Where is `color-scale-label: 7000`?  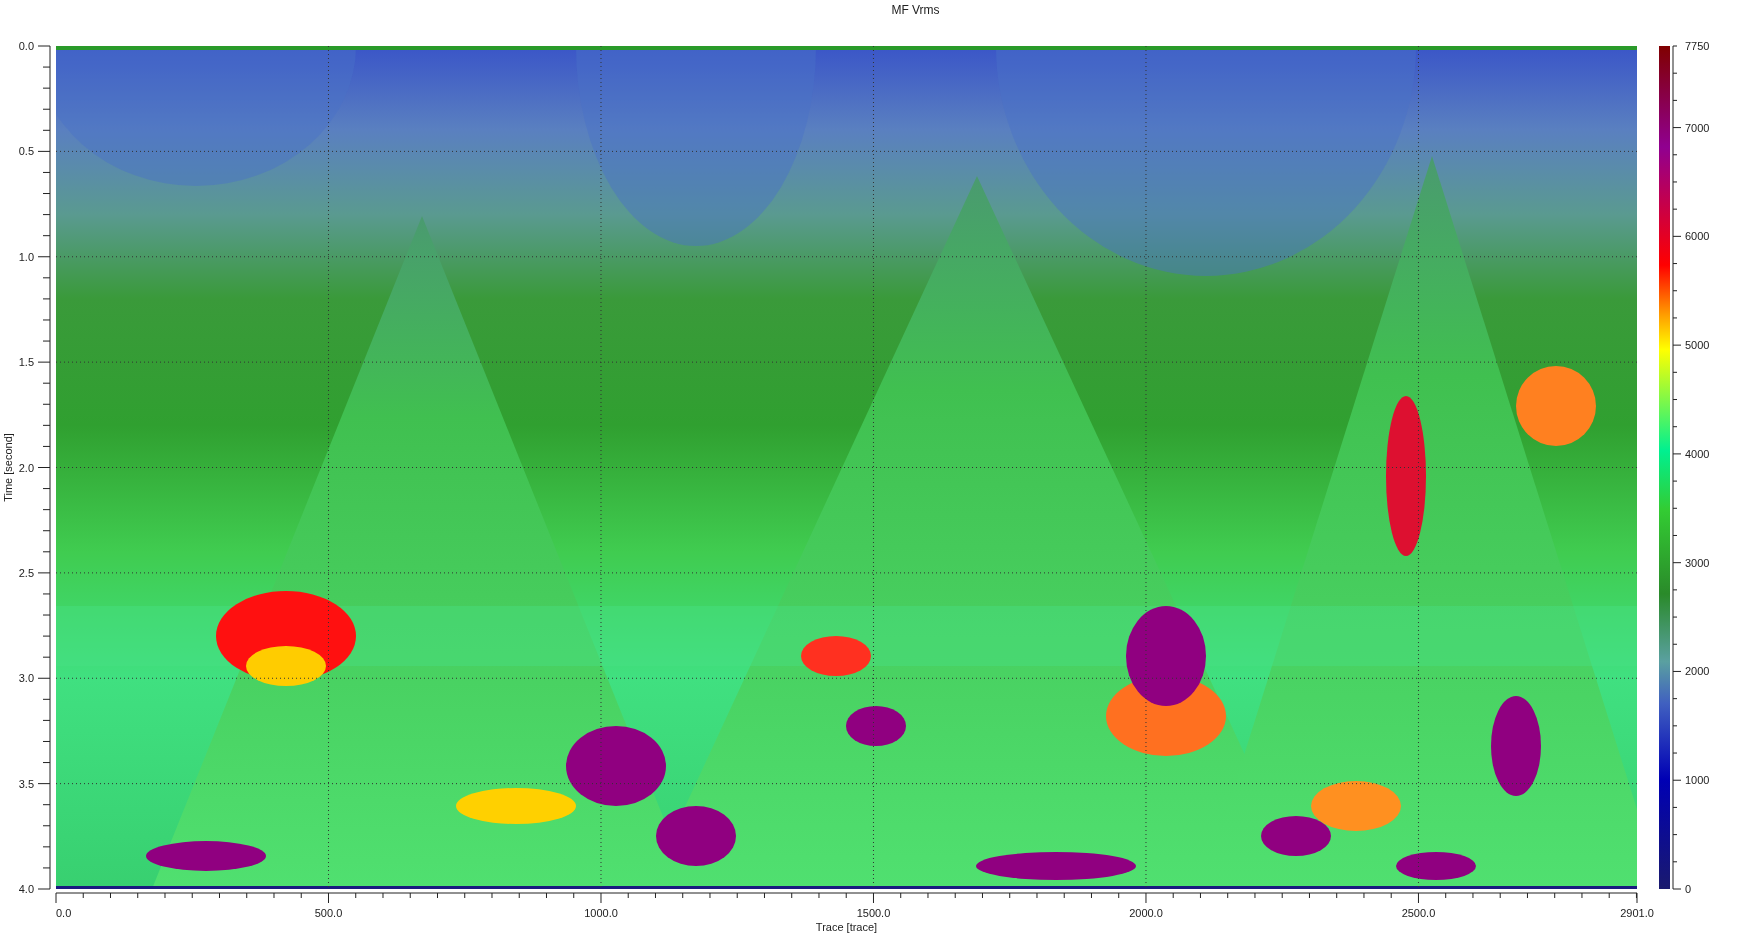
color-scale-label: 7000 is located at coordinates (1697, 127).